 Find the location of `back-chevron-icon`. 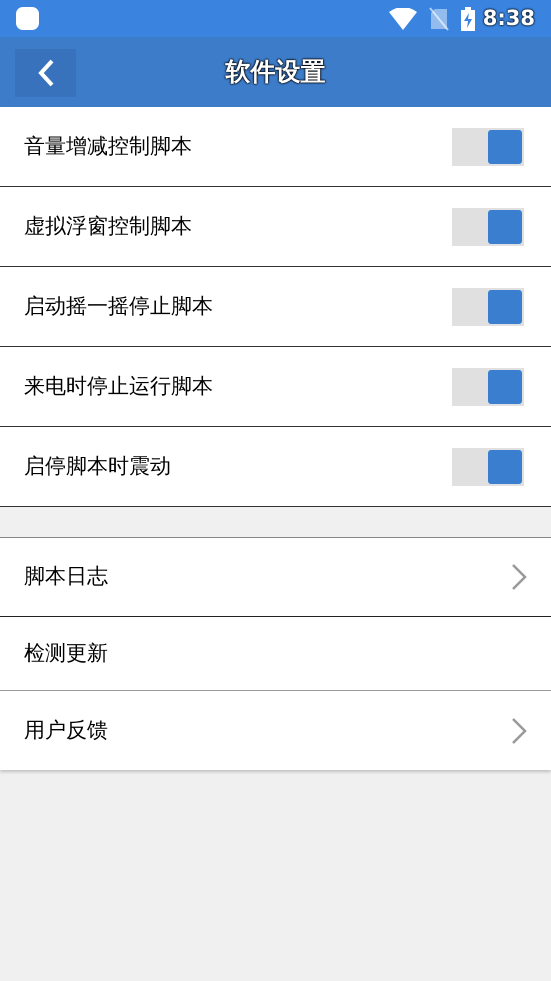

back-chevron-icon is located at coordinates (46, 73).